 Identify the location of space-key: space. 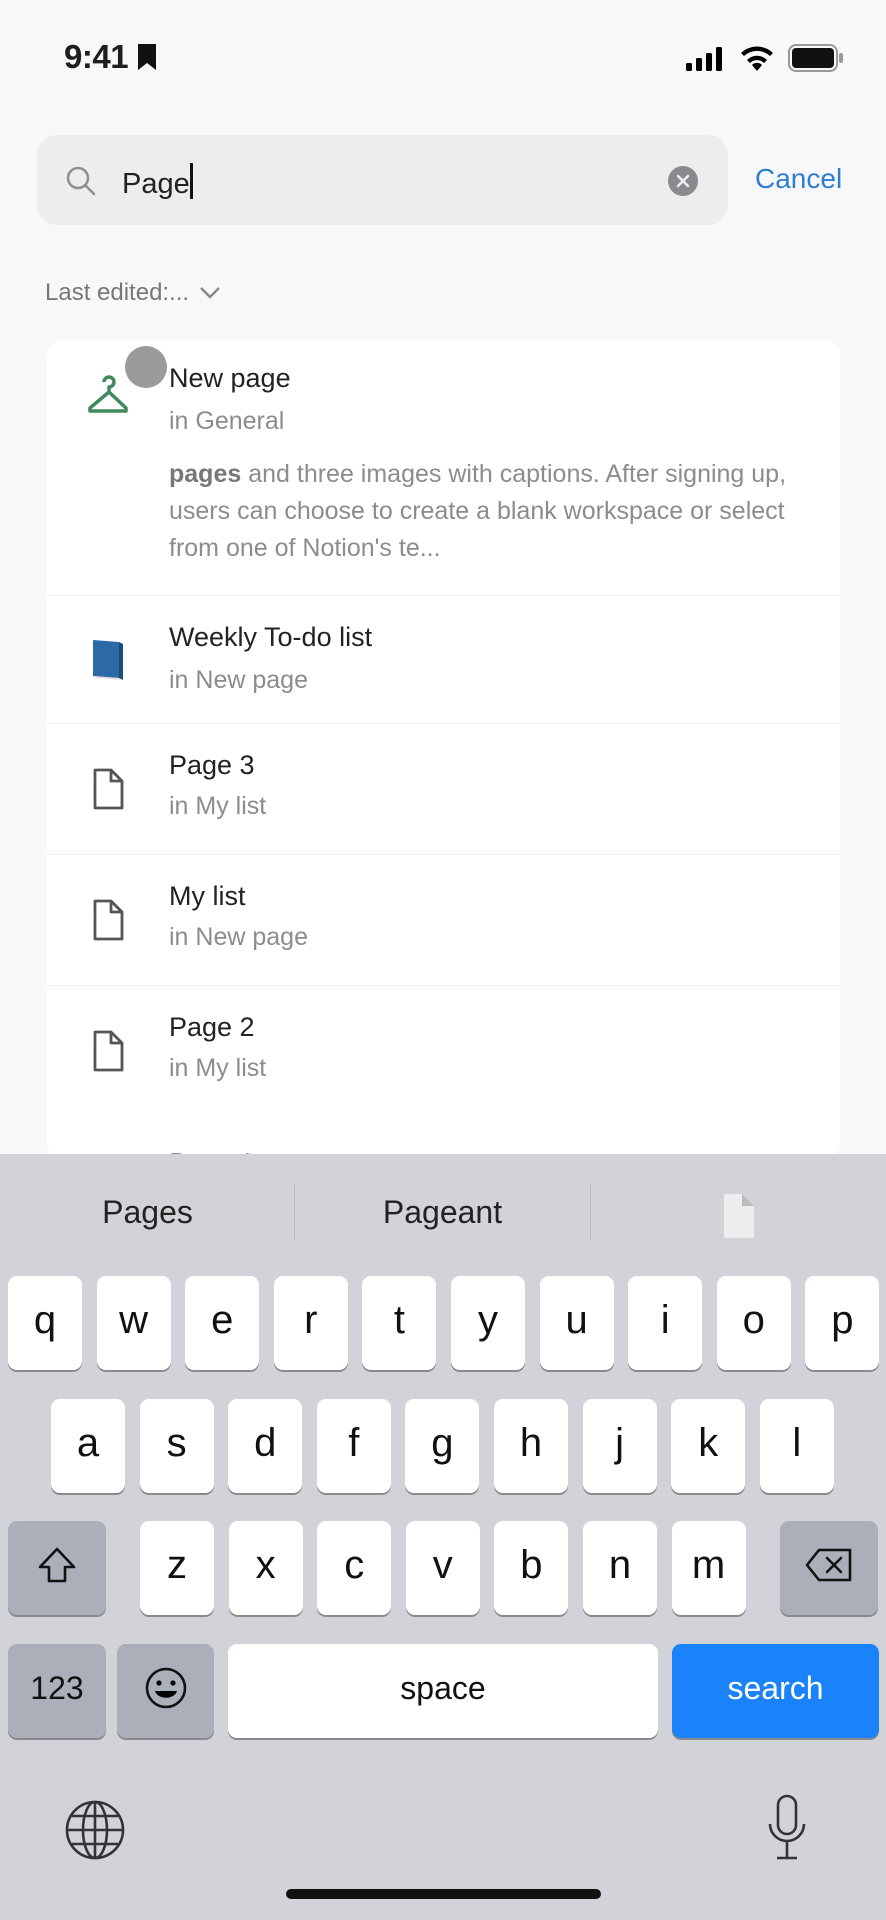
(443, 1691).